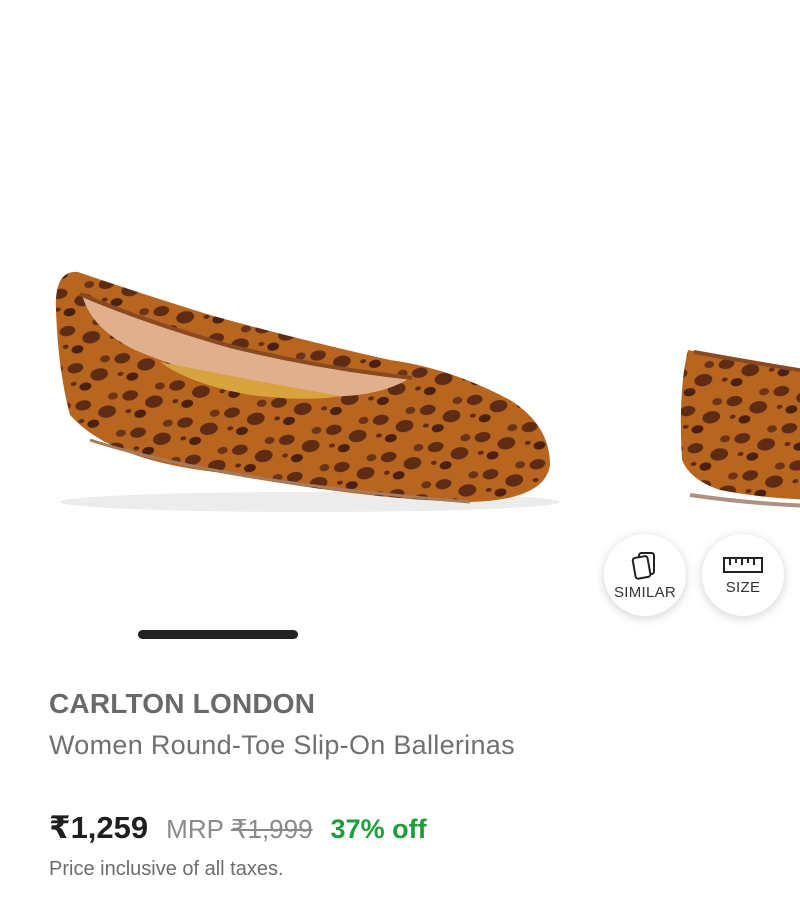 This screenshot has width=800, height=899. Describe the element at coordinates (218, 634) in the screenshot. I see `carousel-indicator` at that location.